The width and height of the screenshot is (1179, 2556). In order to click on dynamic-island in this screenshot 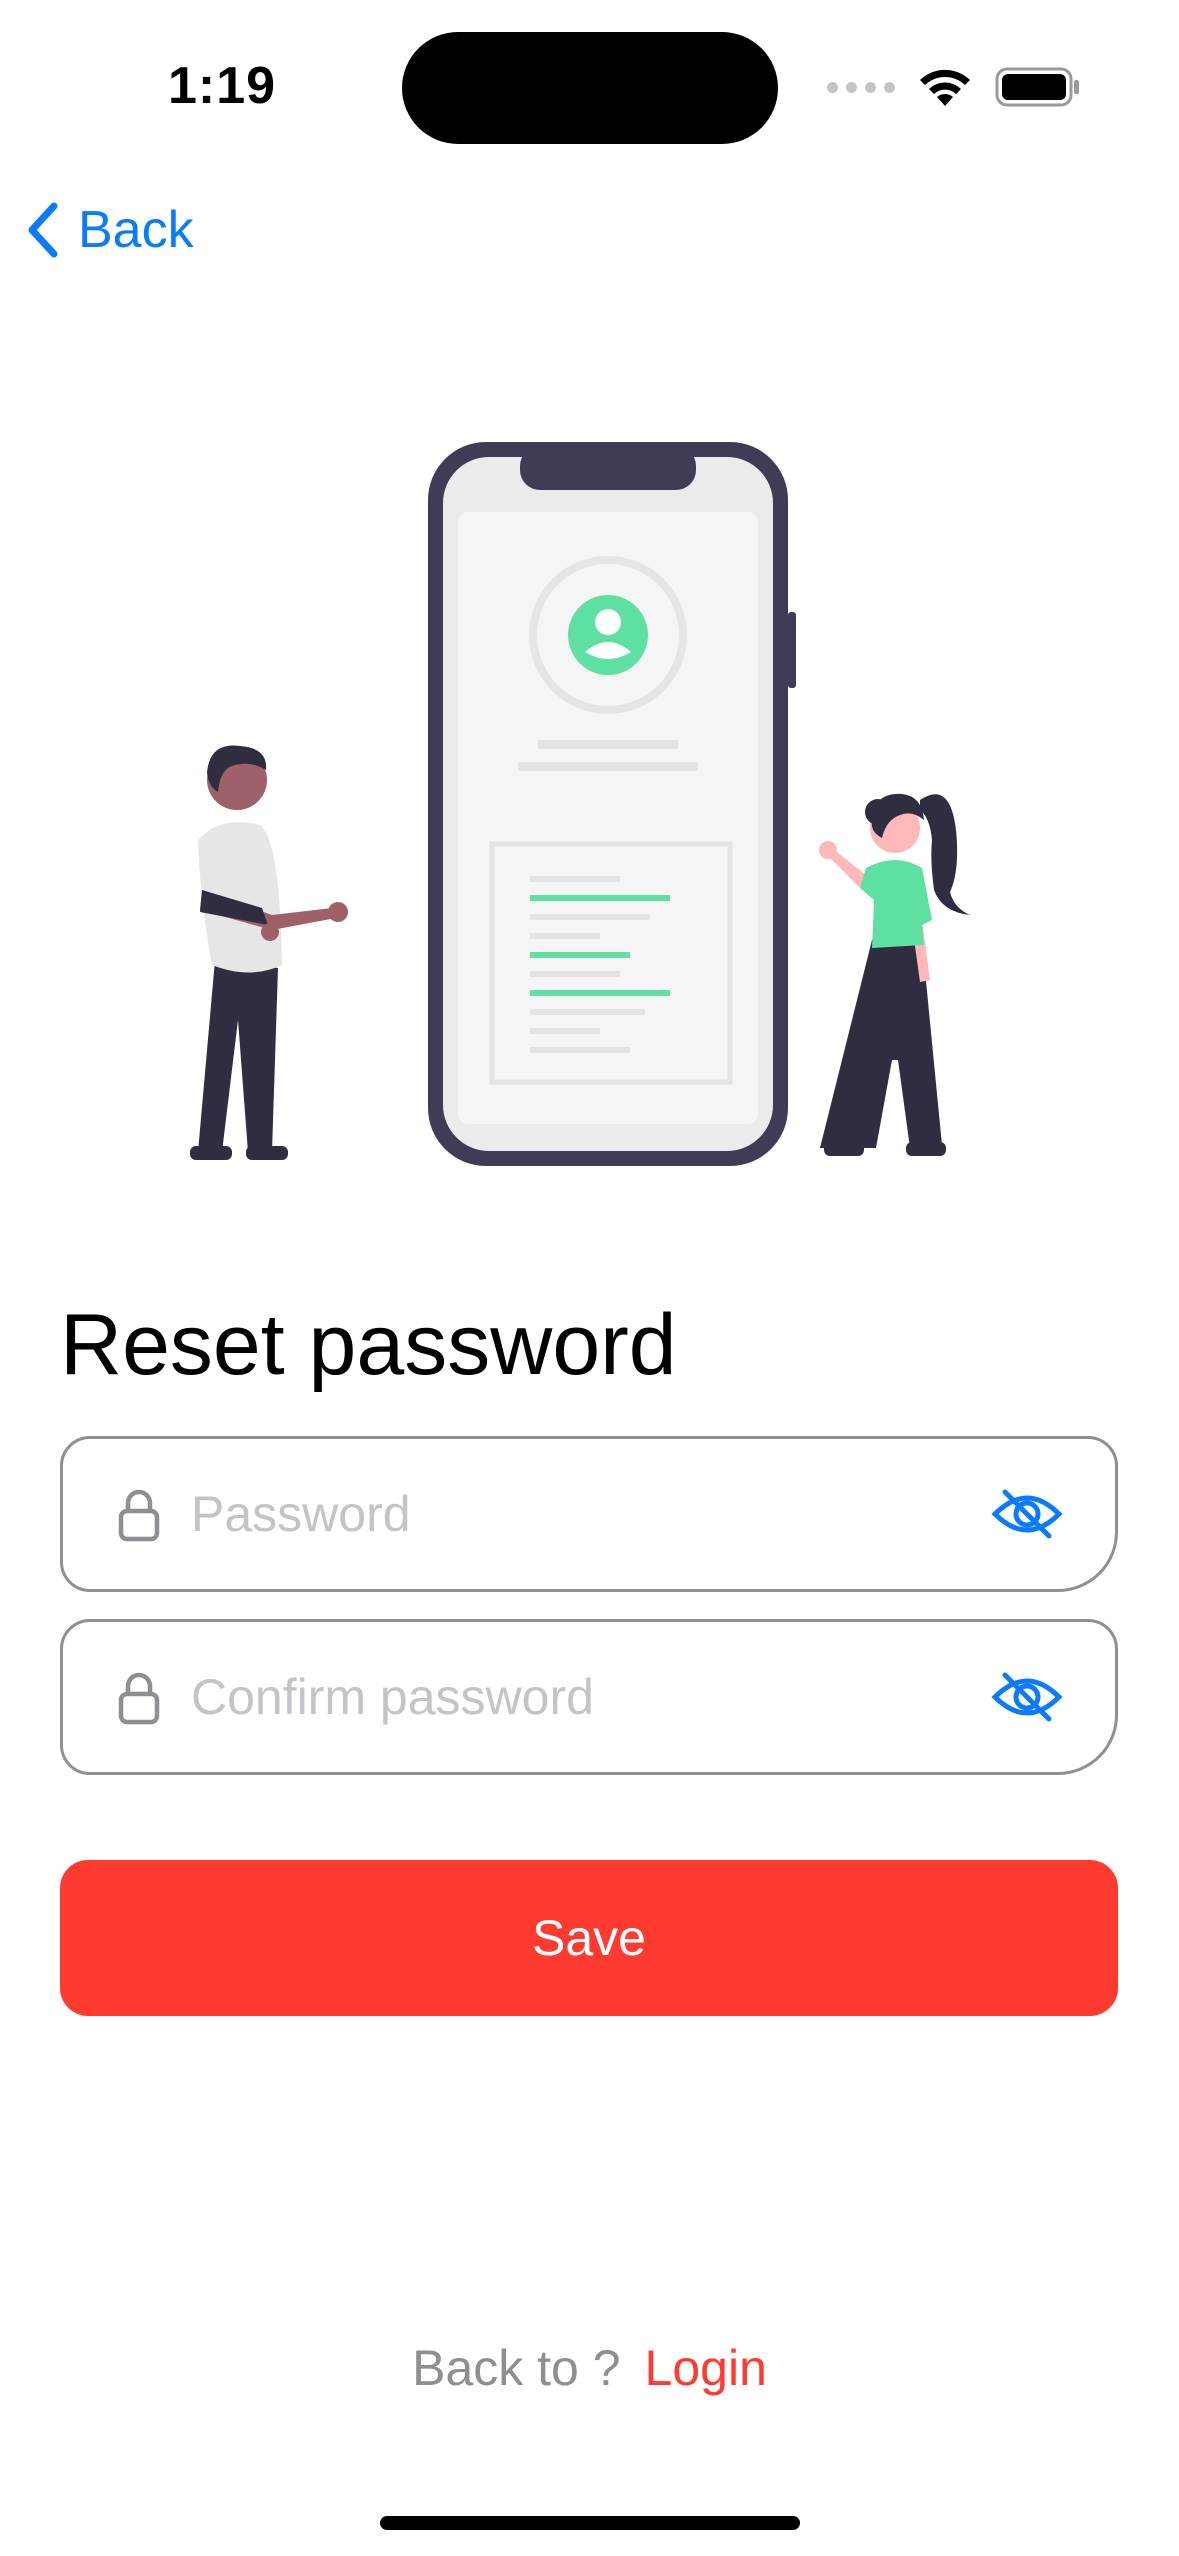, I will do `click(590, 88)`.